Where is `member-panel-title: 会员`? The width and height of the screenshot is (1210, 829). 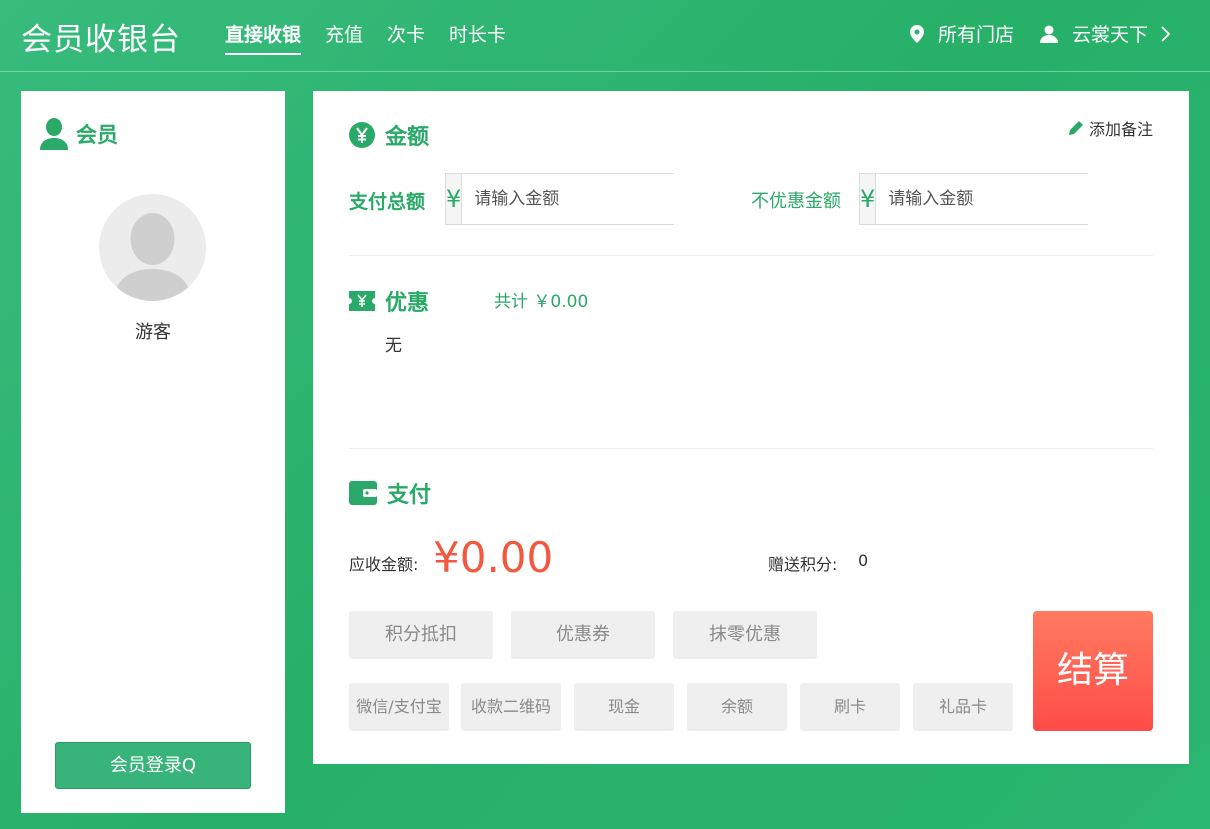
member-panel-title: 会员 is located at coordinates (97, 135).